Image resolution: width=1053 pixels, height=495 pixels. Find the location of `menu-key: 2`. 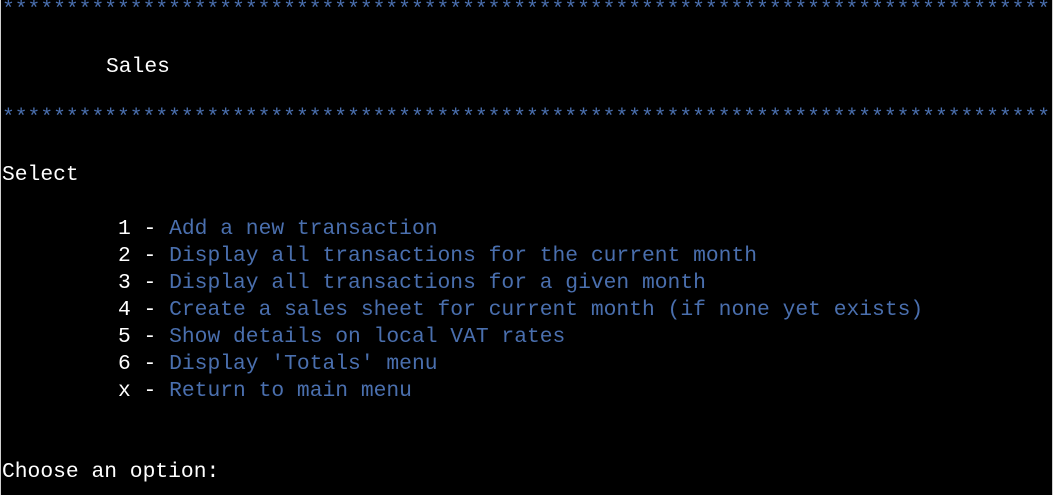

menu-key: 2 is located at coordinates (124, 256).